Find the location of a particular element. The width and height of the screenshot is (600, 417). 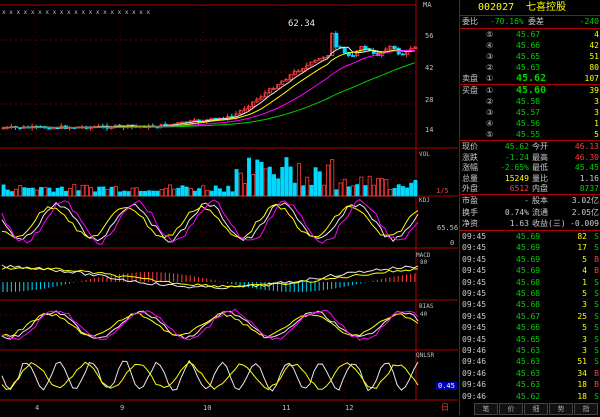

buy-level-row: 买盘 ① 45.60 39 is located at coordinates (530, 90).